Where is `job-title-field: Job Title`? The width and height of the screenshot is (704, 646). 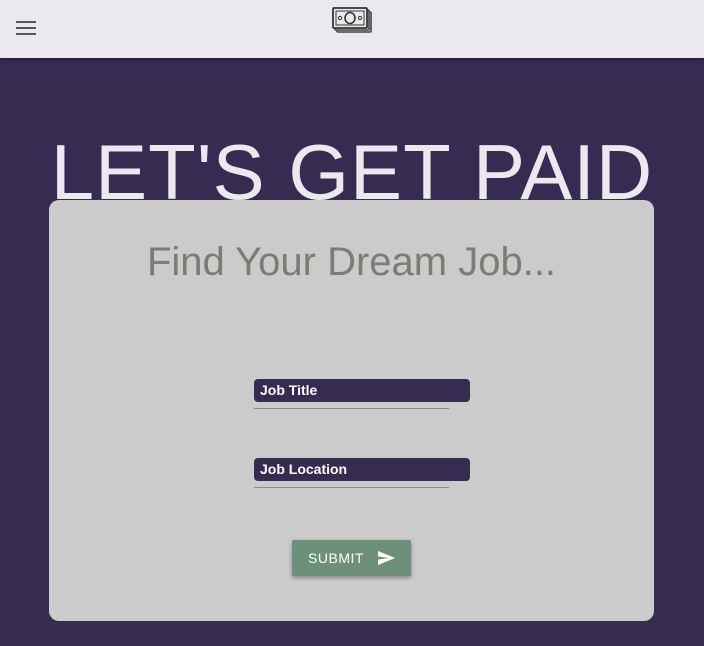
job-title-field: Job Title is located at coordinates (362, 396).